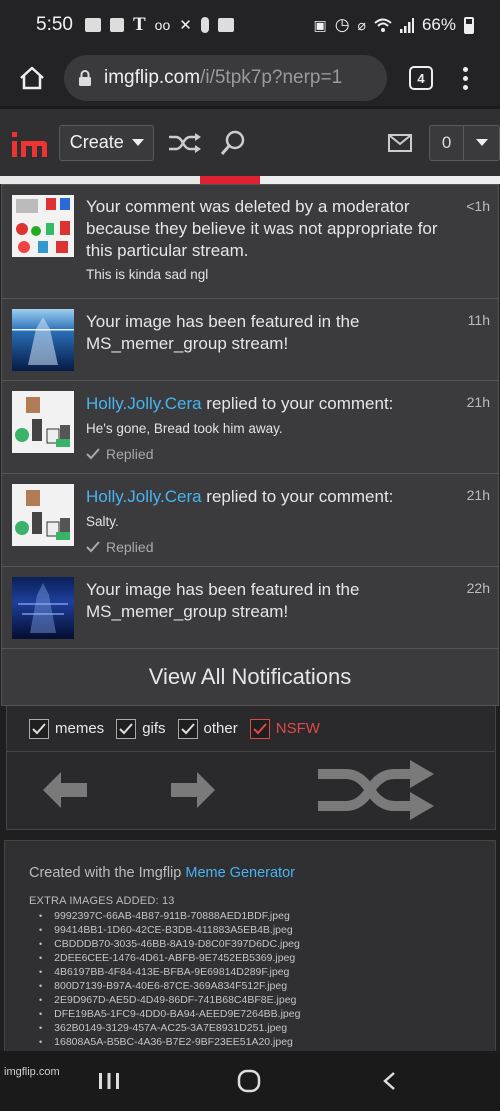  Describe the element at coordinates (119, 454) in the screenshot. I see `replied-status: Replied` at that location.